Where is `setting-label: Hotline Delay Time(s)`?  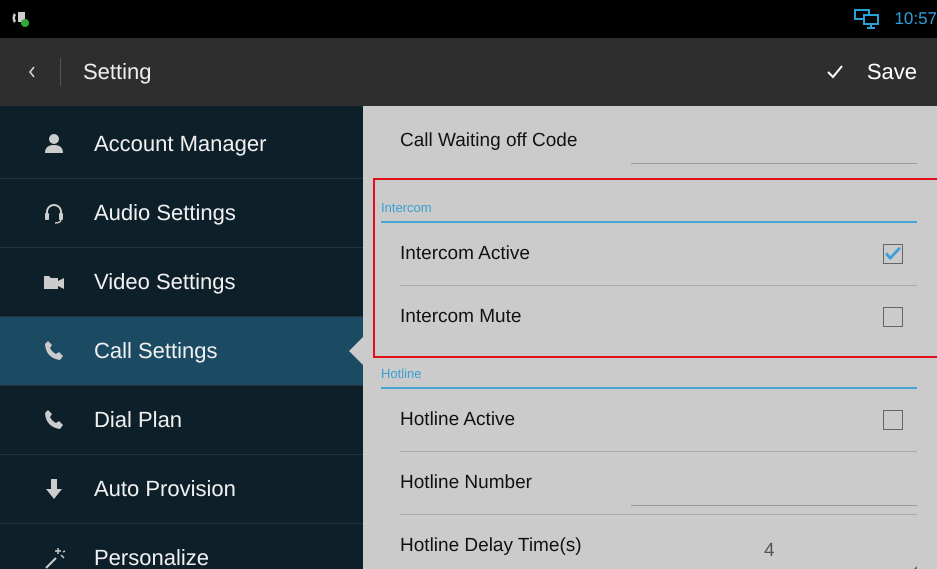
setting-label: Hotline Delay Time(s) is located at coordinates (491, 546).